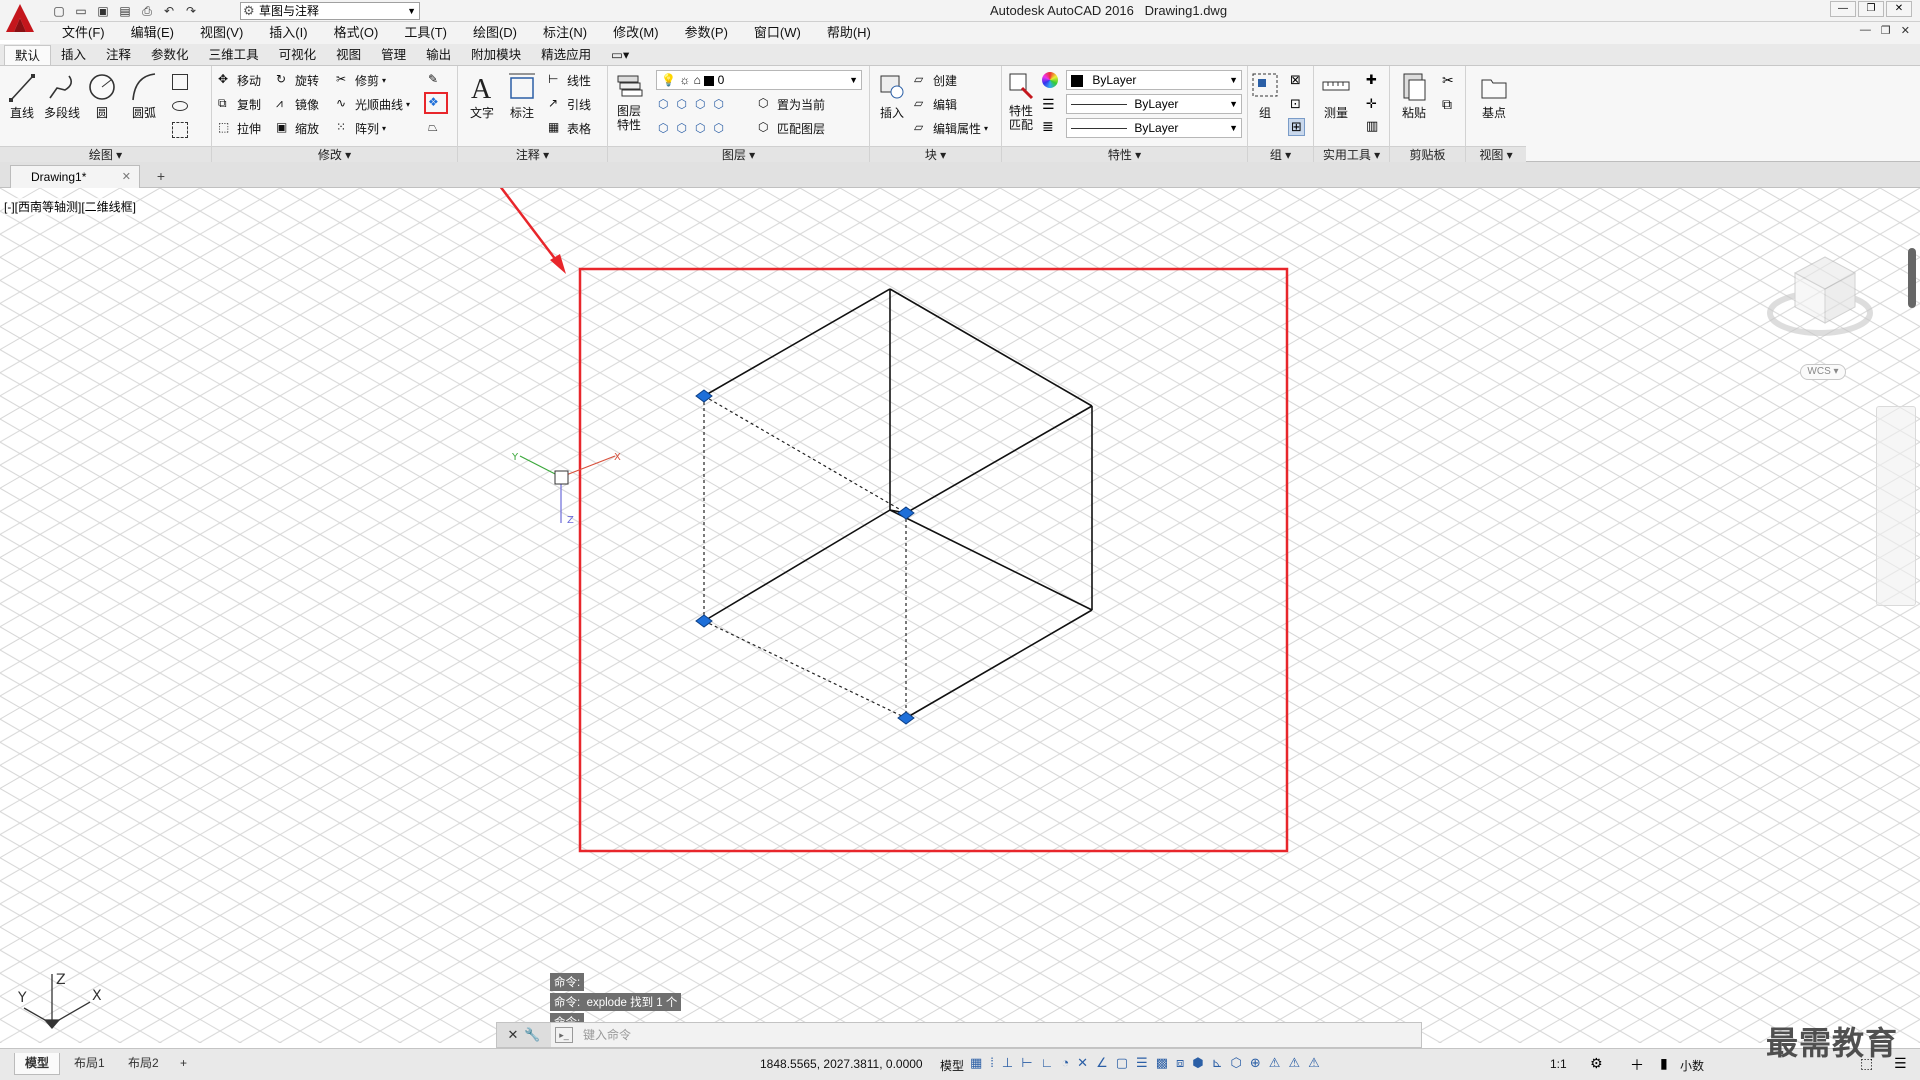 The image size is (1920, 1080). Describe the element at coordinates (1637, 1065) in the screenshot. I see `annotation-monitor-icon: ＋` at that location.